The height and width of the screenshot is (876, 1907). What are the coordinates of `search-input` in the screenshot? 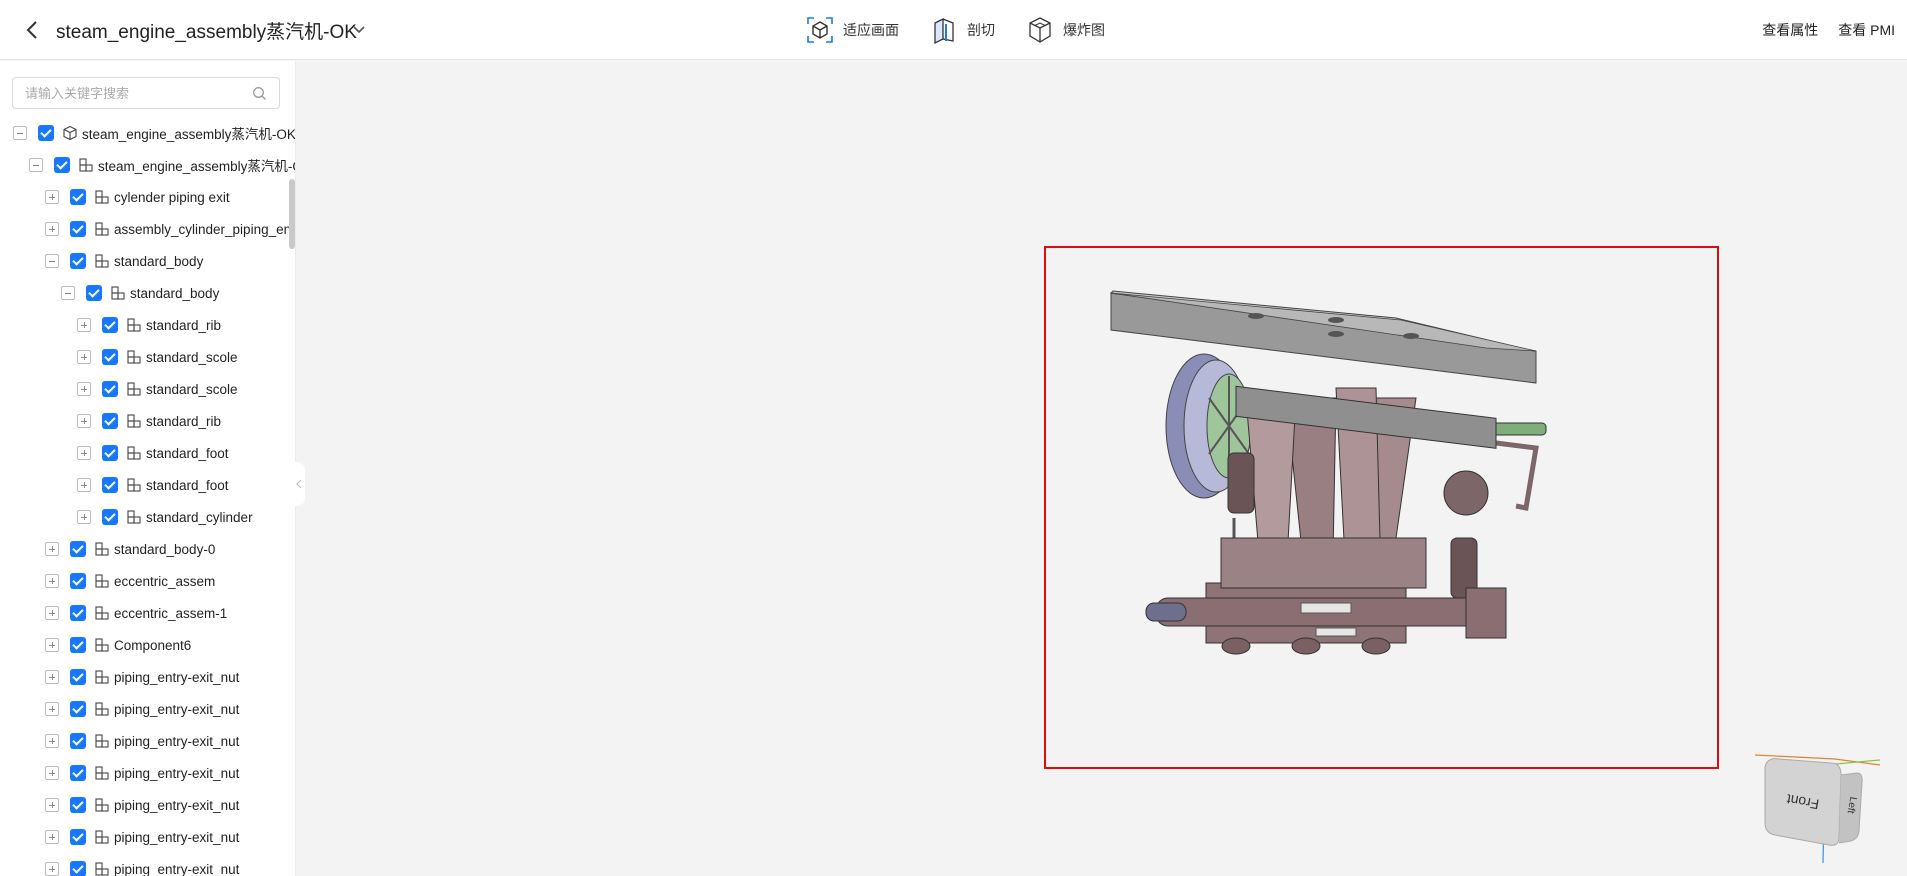 It's located at (135, 93).